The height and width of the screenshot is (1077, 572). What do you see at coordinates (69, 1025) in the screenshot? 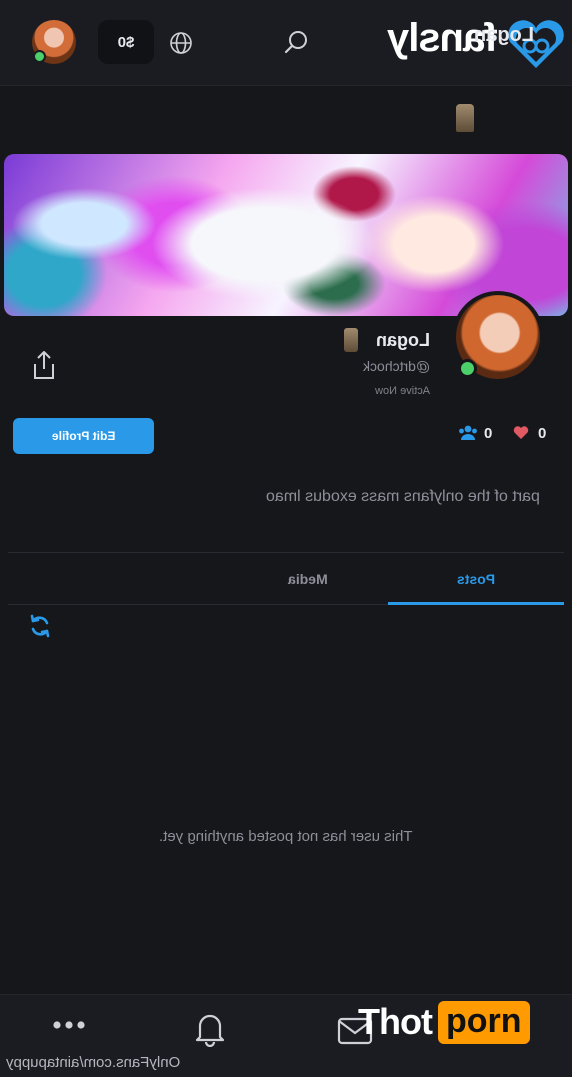
I see `more-dots-icon` at bounding box center [69, 1025].